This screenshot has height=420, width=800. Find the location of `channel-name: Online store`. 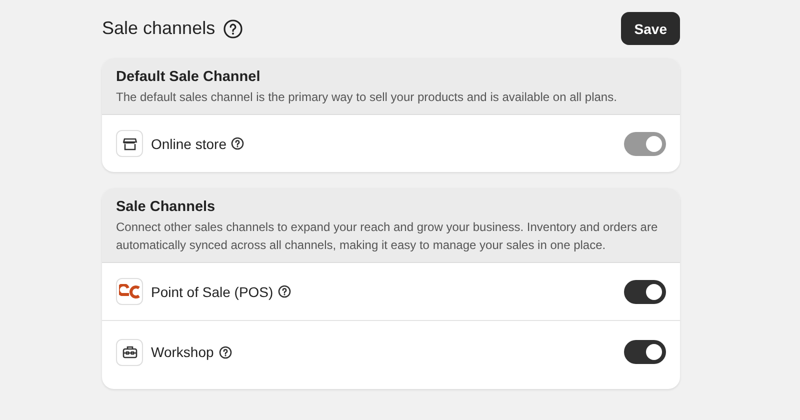

channel-name: Online store is located at coordinates (188, 144).